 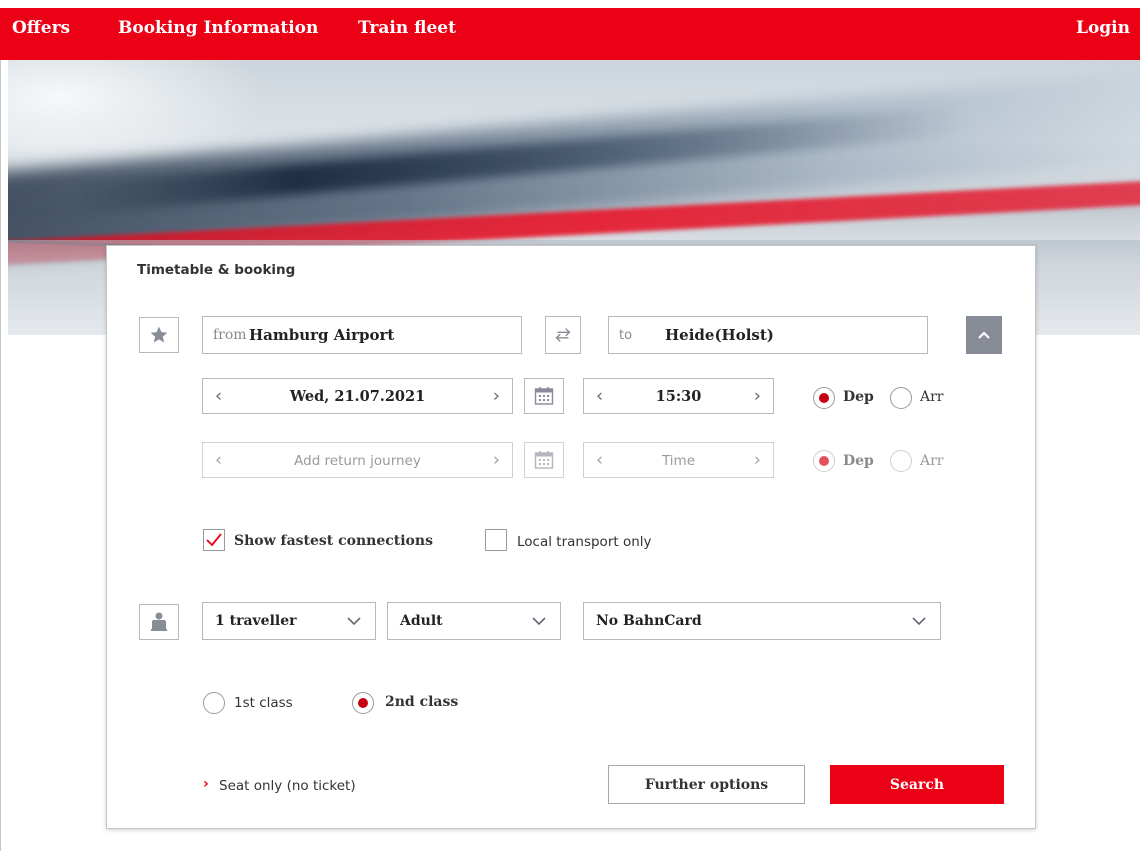 What do you see at coordinates (824, 461) in the screenshot?
I see `return-dep-radio` at bounding box center [824, 461].